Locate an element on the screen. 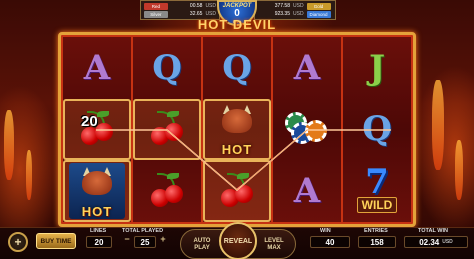  reel-3: Q HOT is located at coordinates (237, 129).